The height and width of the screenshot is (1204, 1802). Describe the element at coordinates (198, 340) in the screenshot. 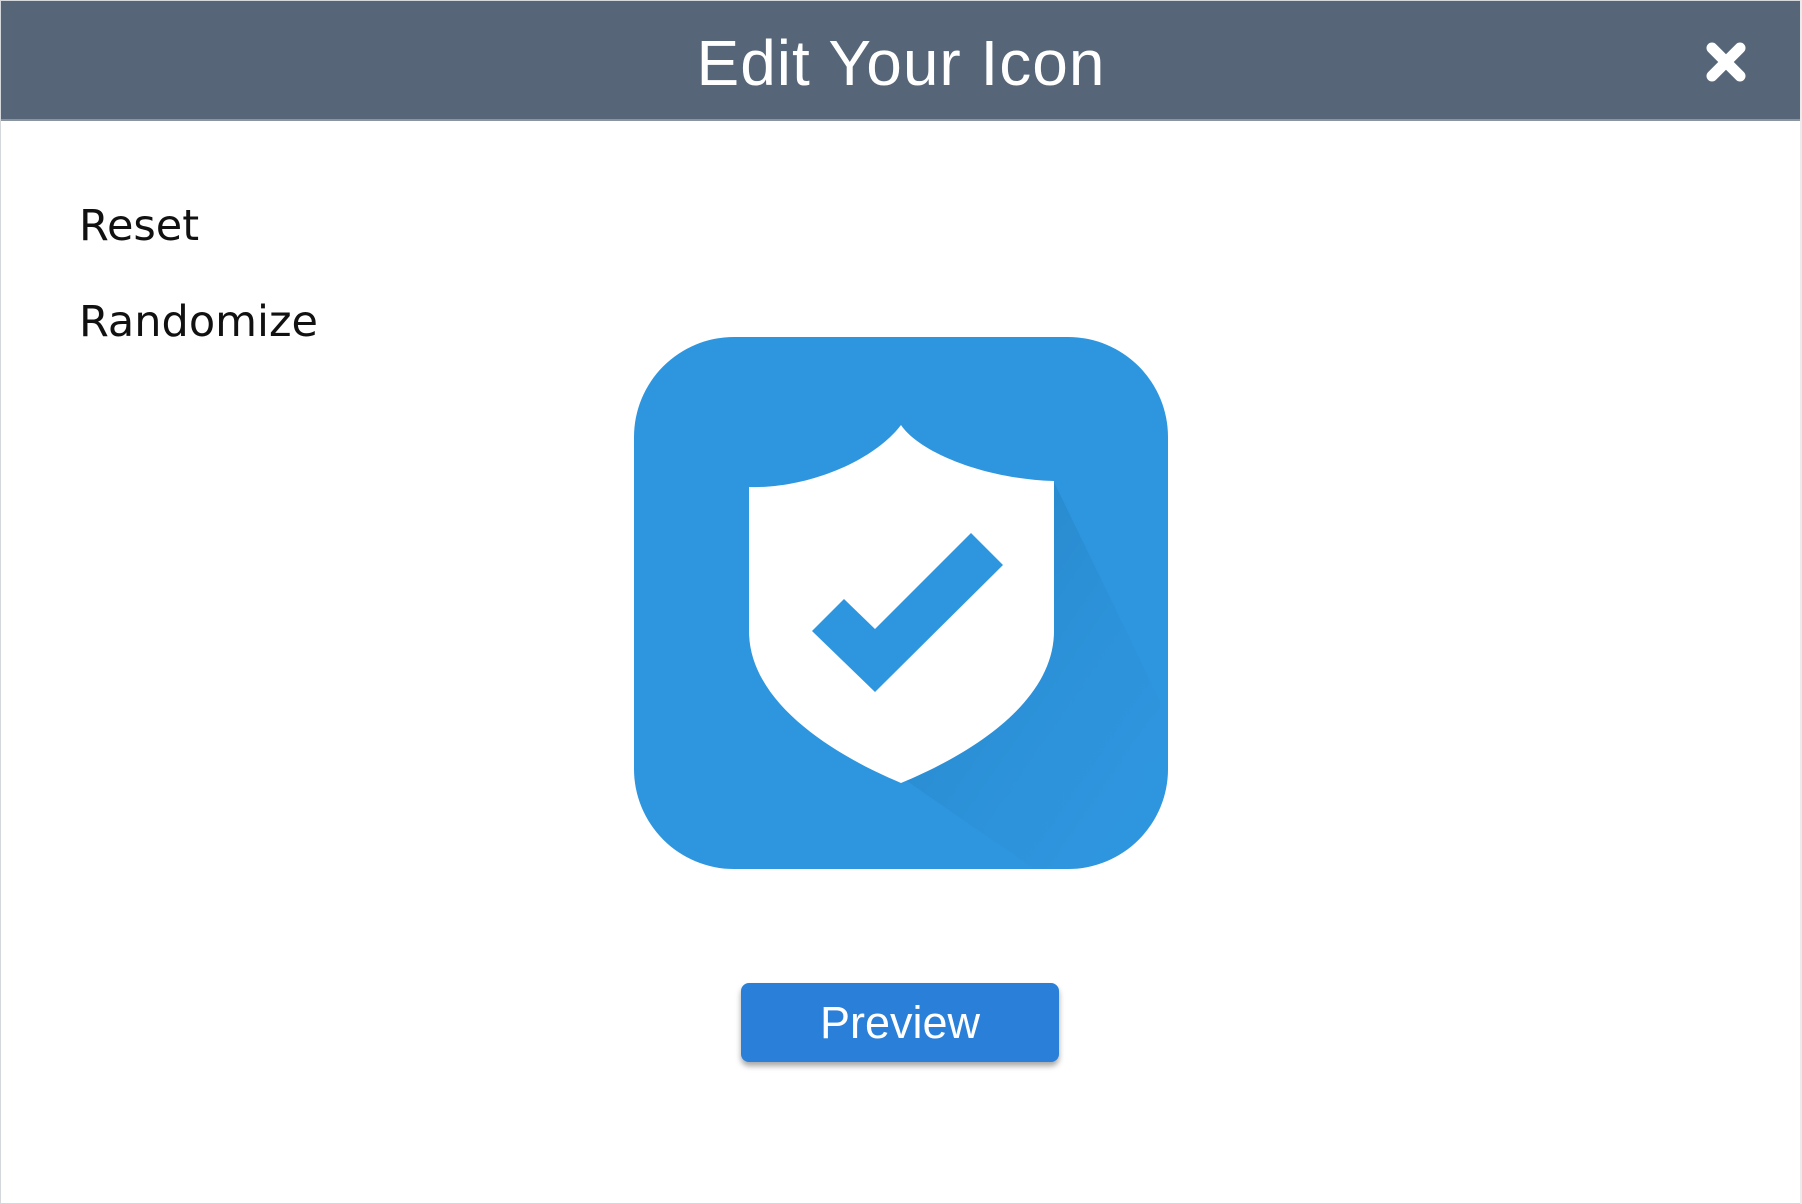

I see `randomize-button: Randomize` at that location.